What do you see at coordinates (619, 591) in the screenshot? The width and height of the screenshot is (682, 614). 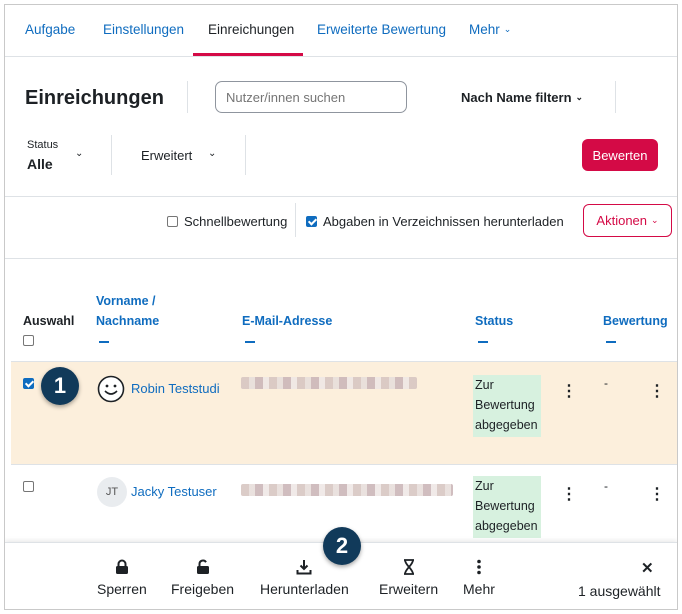 I see `selected-count: 1 ausgewählt` at bounding box center [619, 591].